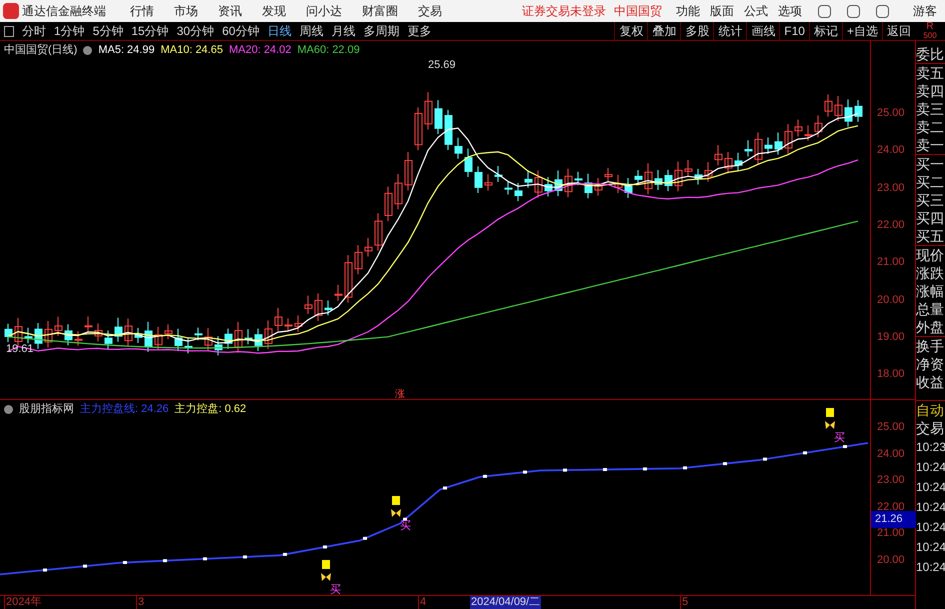  Describe the element at coordinates (930, 327) in the screenshot. I see `quote-field-label: 外盘` at that location.